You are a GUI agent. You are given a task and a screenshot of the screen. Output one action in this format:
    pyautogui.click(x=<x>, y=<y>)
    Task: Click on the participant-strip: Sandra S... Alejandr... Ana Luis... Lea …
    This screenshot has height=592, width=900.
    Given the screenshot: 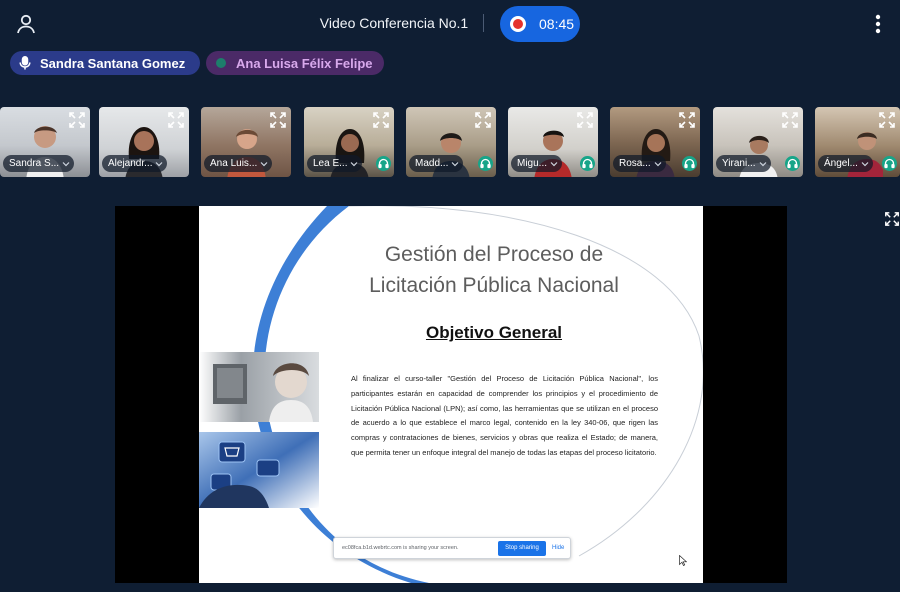 What is the action you would take?
    pyautogui.click(x=450, y=143)
    